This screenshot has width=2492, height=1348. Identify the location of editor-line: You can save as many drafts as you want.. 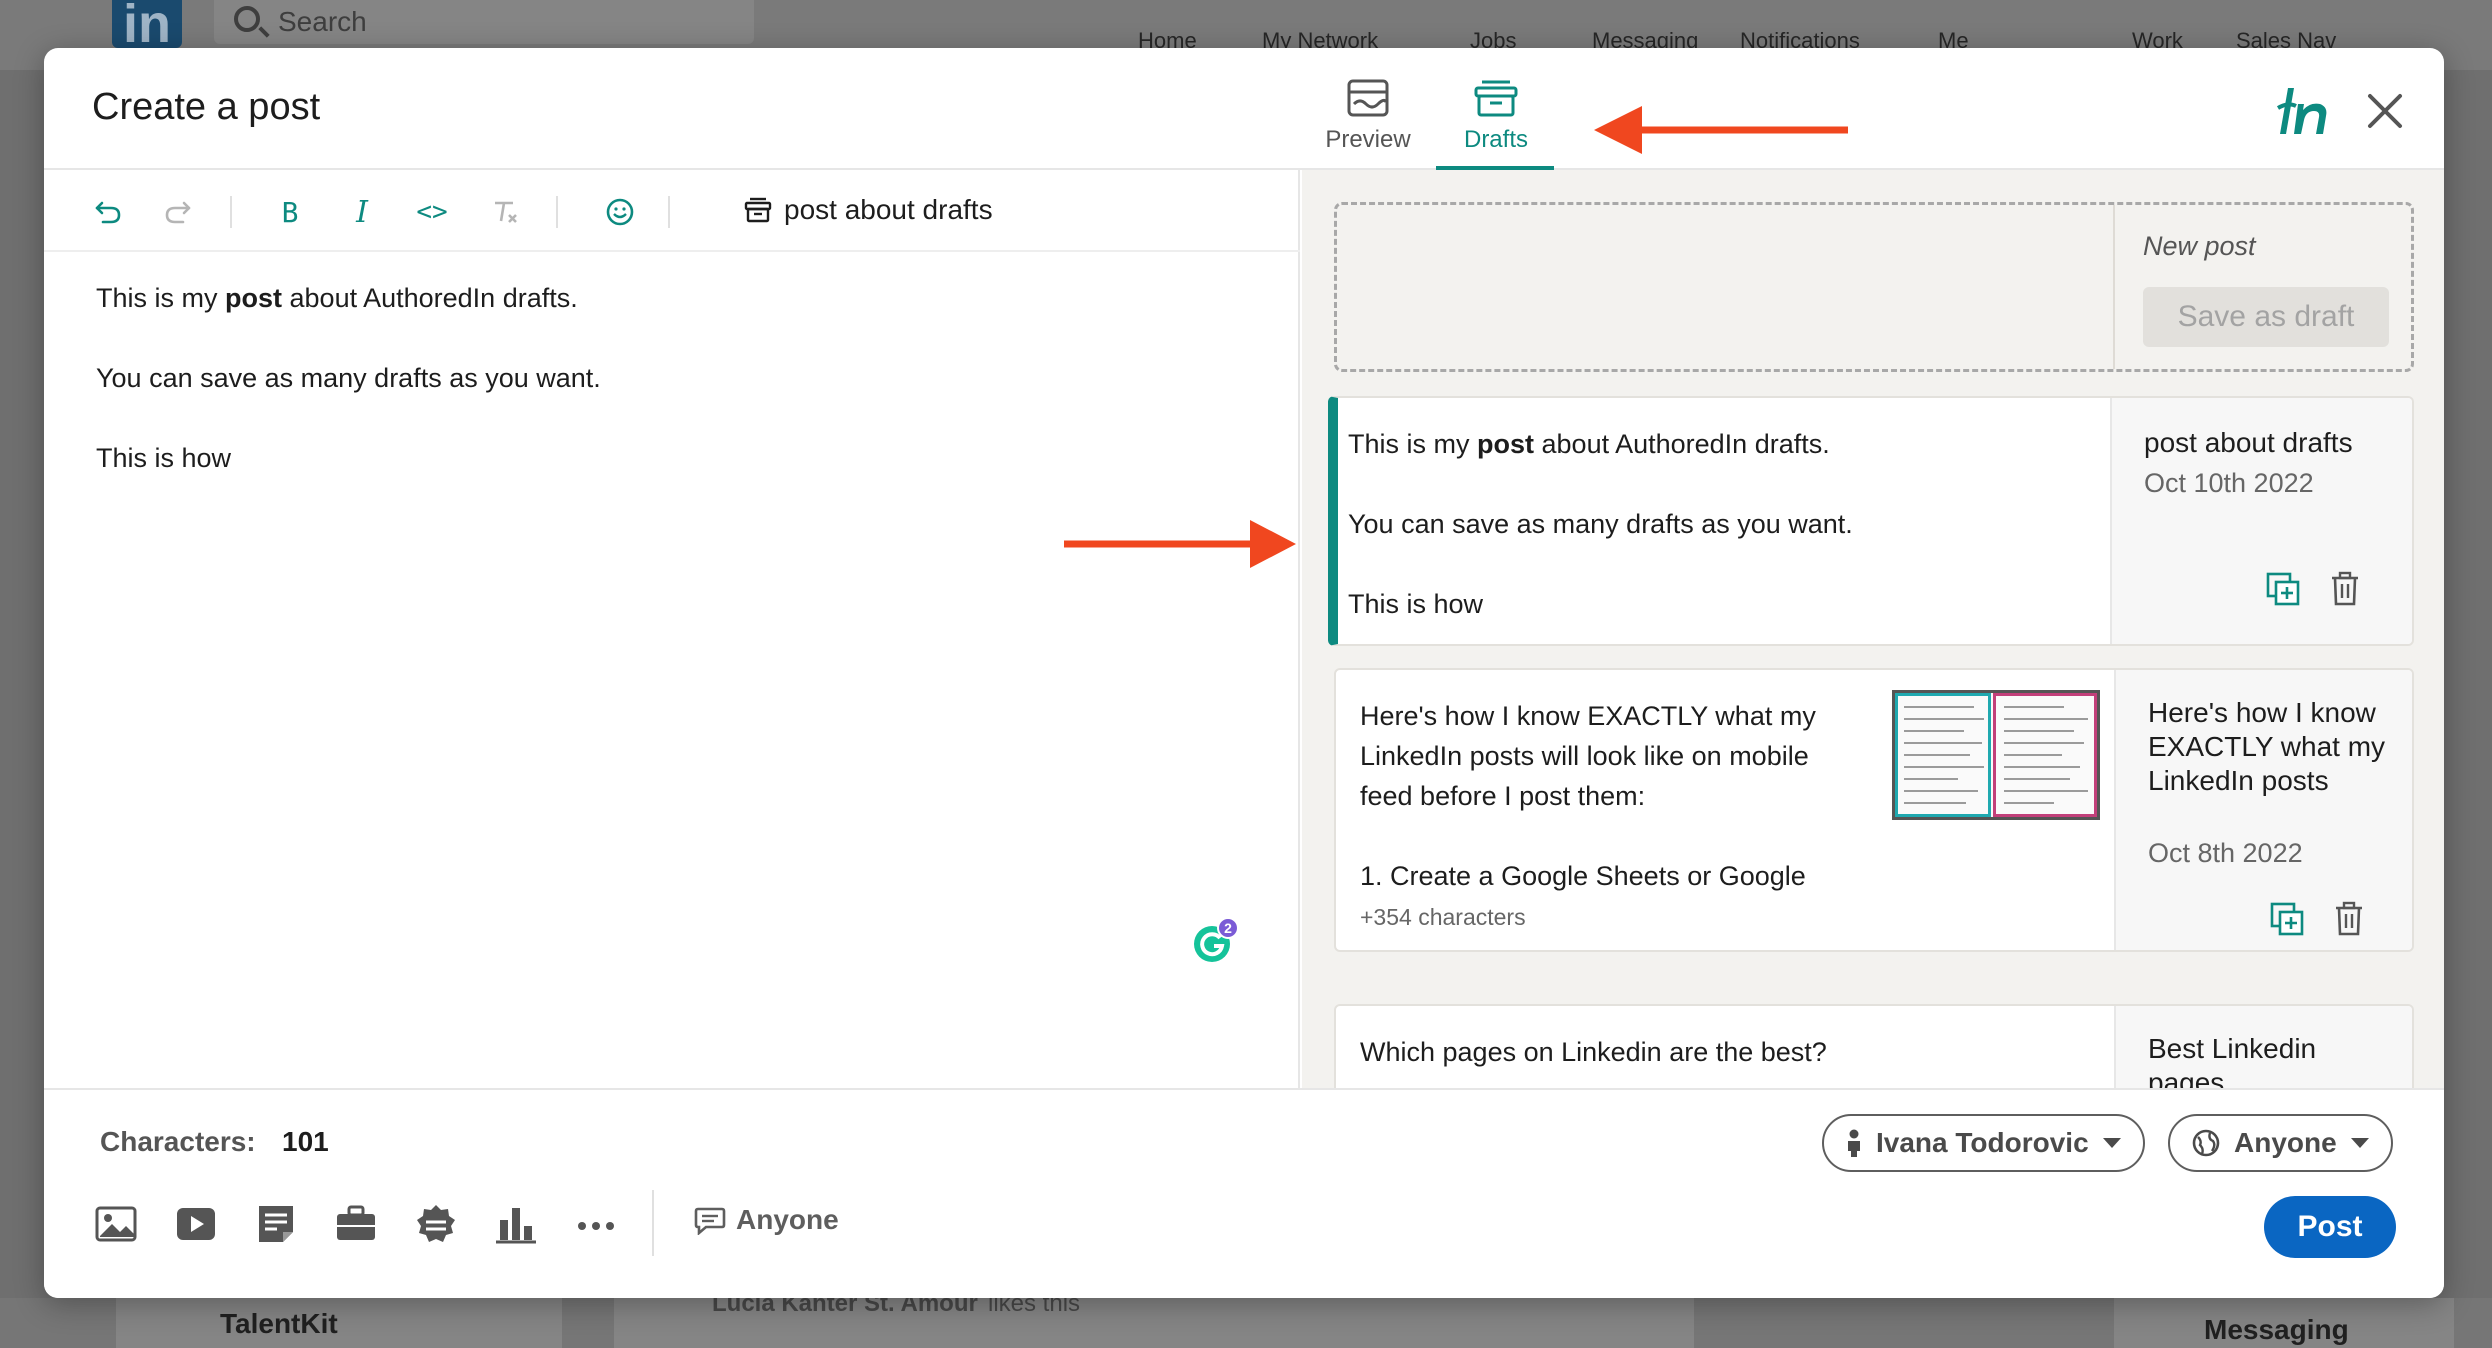
(348, 378).